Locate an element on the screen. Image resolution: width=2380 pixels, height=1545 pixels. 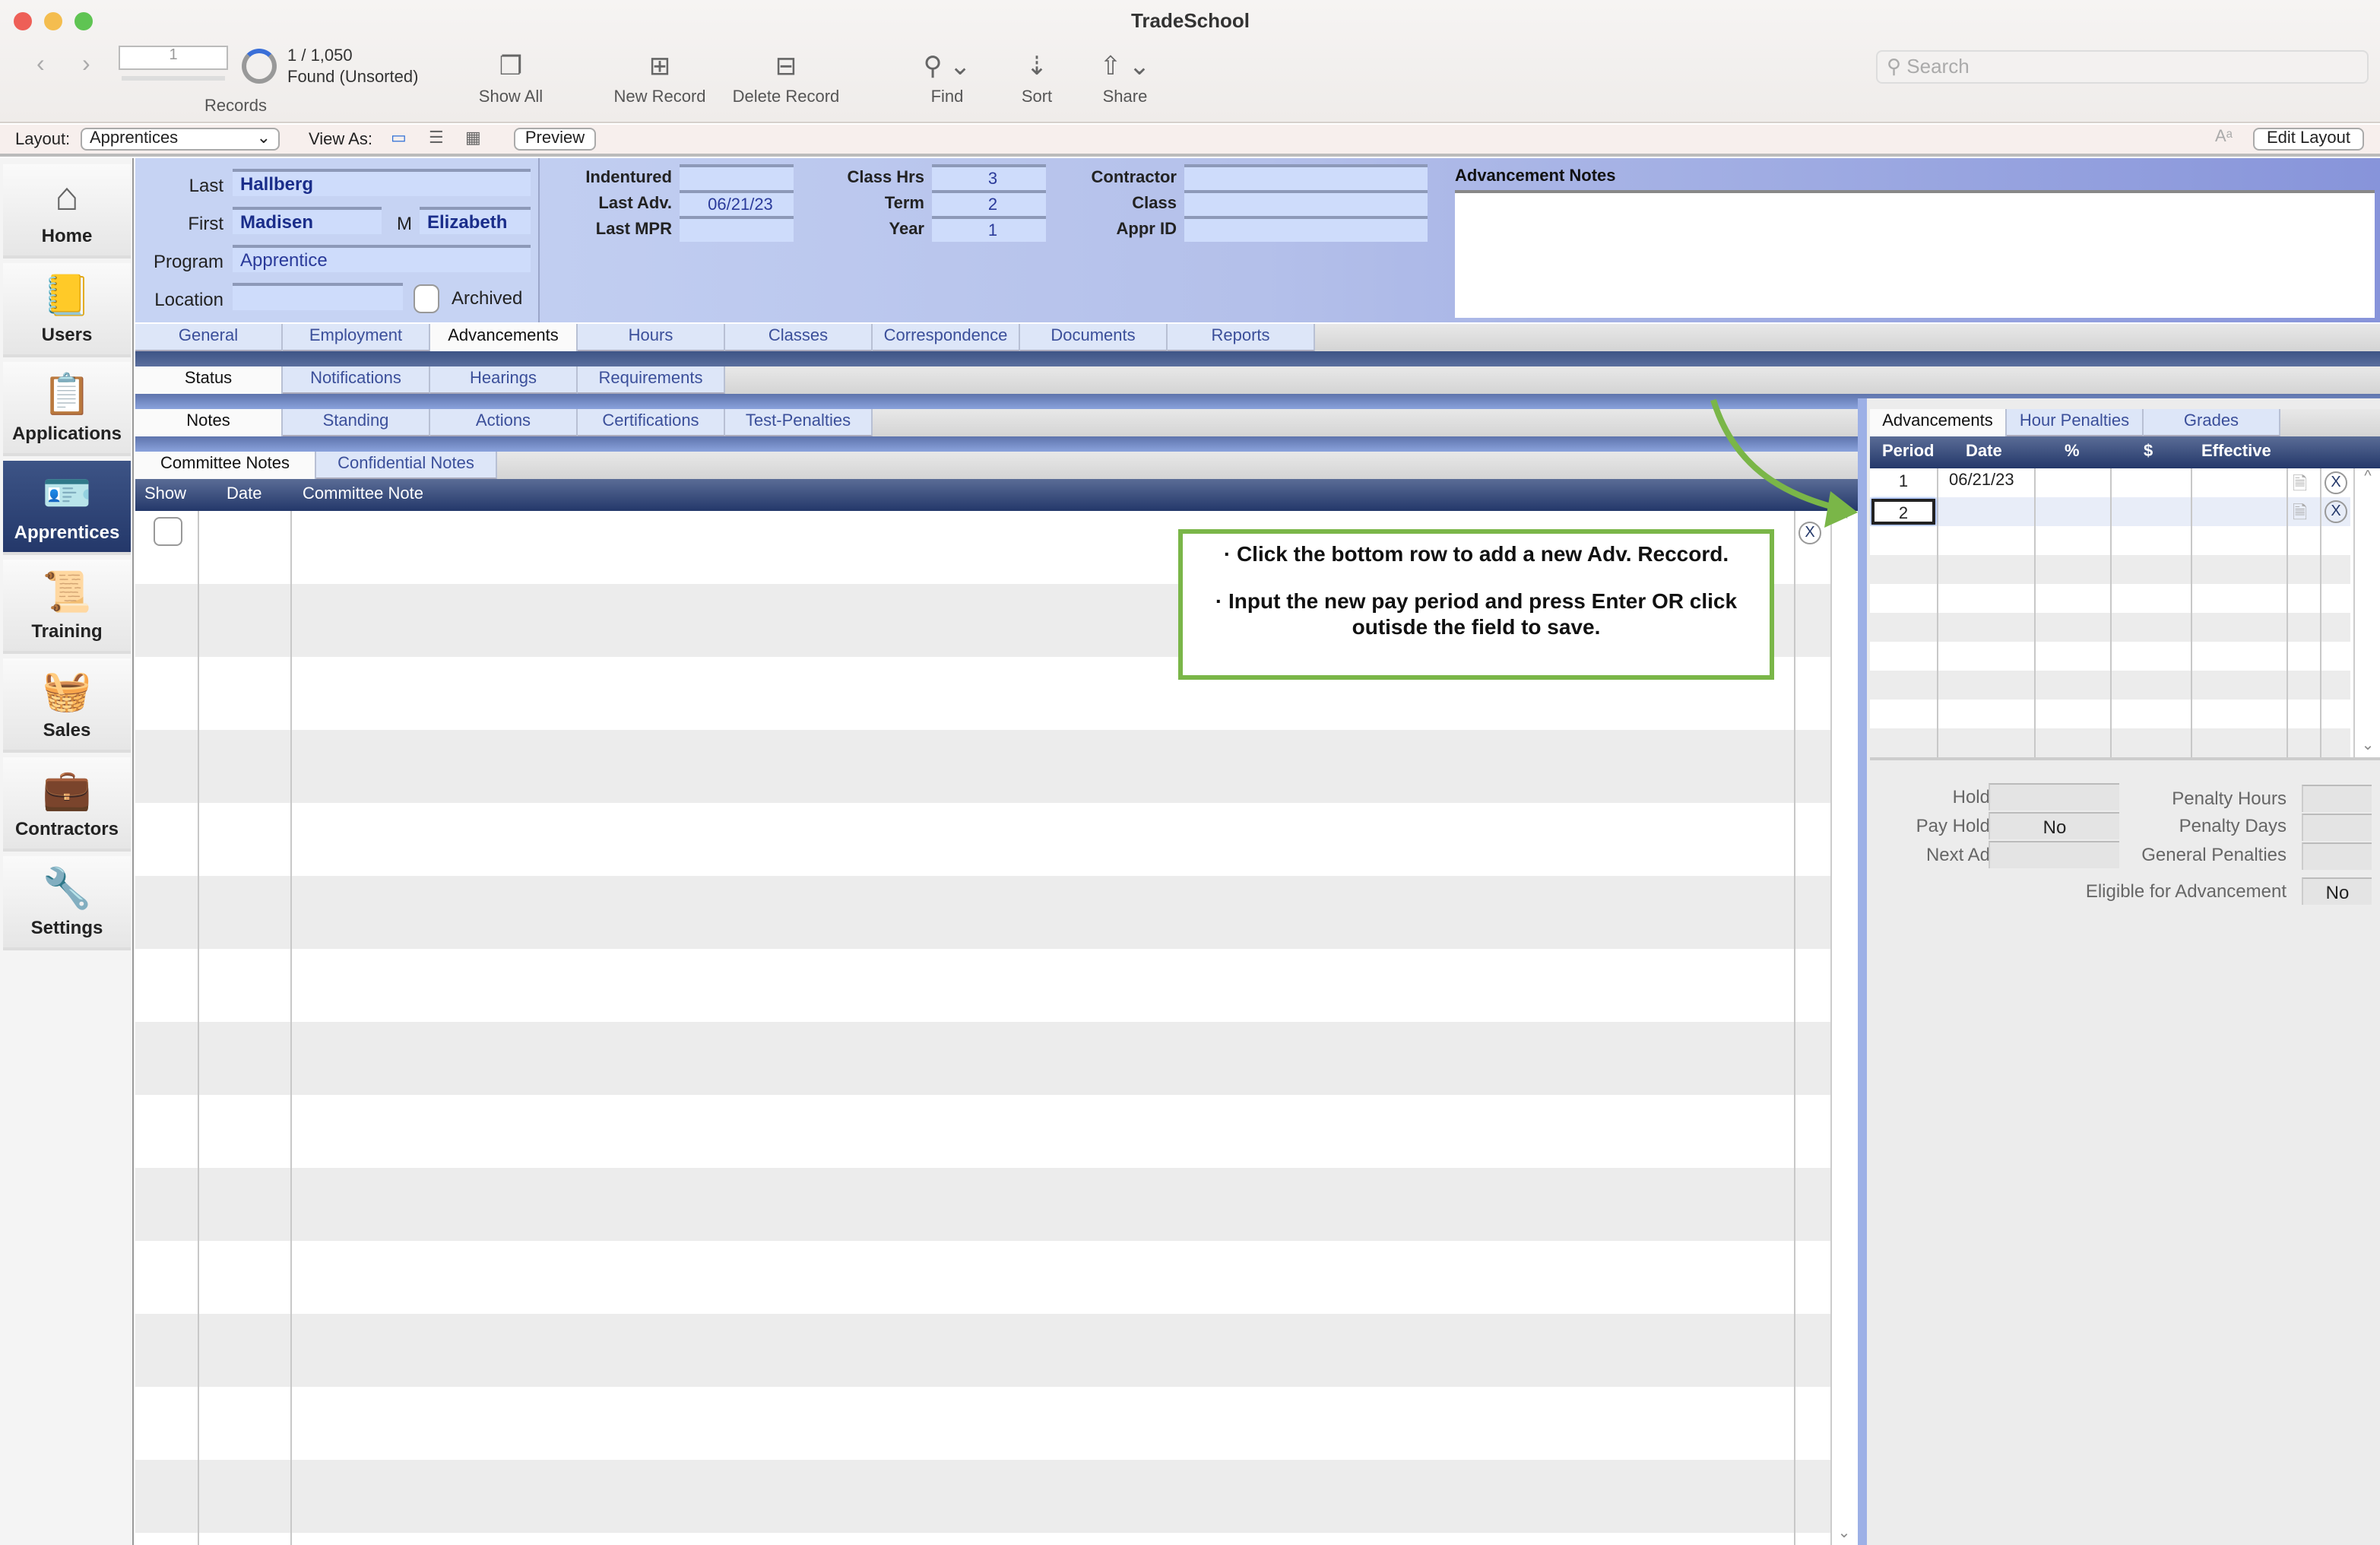
preview-button: Preview is located at coordinates (555, 139).